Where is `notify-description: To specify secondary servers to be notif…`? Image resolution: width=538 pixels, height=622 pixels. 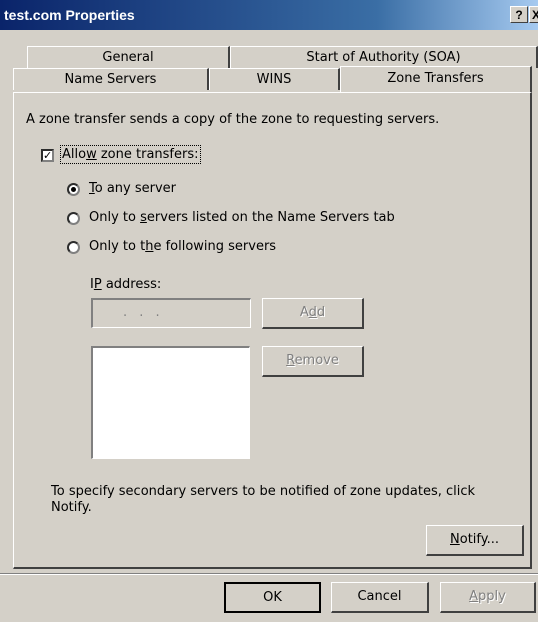 notify-description: To specify secondary servers to be notif… is located at coordinates (263, 499).